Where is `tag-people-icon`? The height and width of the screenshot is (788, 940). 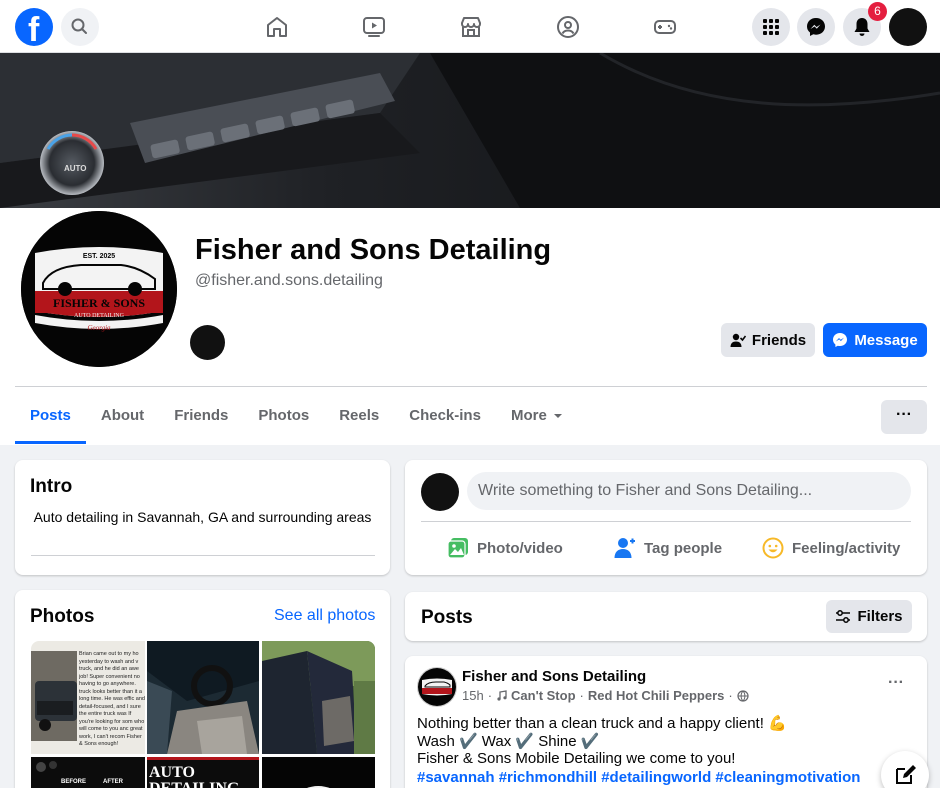
tag-people-icon is located at coordinates (624, 548).